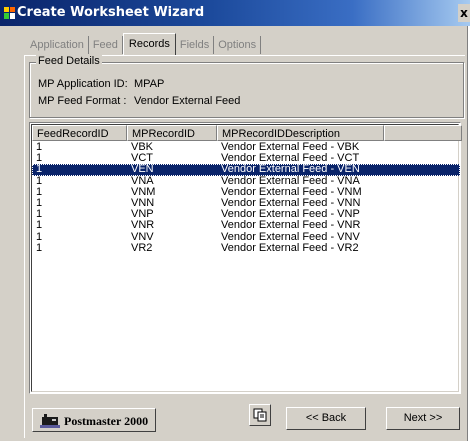 The image size is (470, 441). Describe the element at coordinates (290, 215) in the screenshot. I see `description-cell: Vendor External Feed - VNP` at that location.